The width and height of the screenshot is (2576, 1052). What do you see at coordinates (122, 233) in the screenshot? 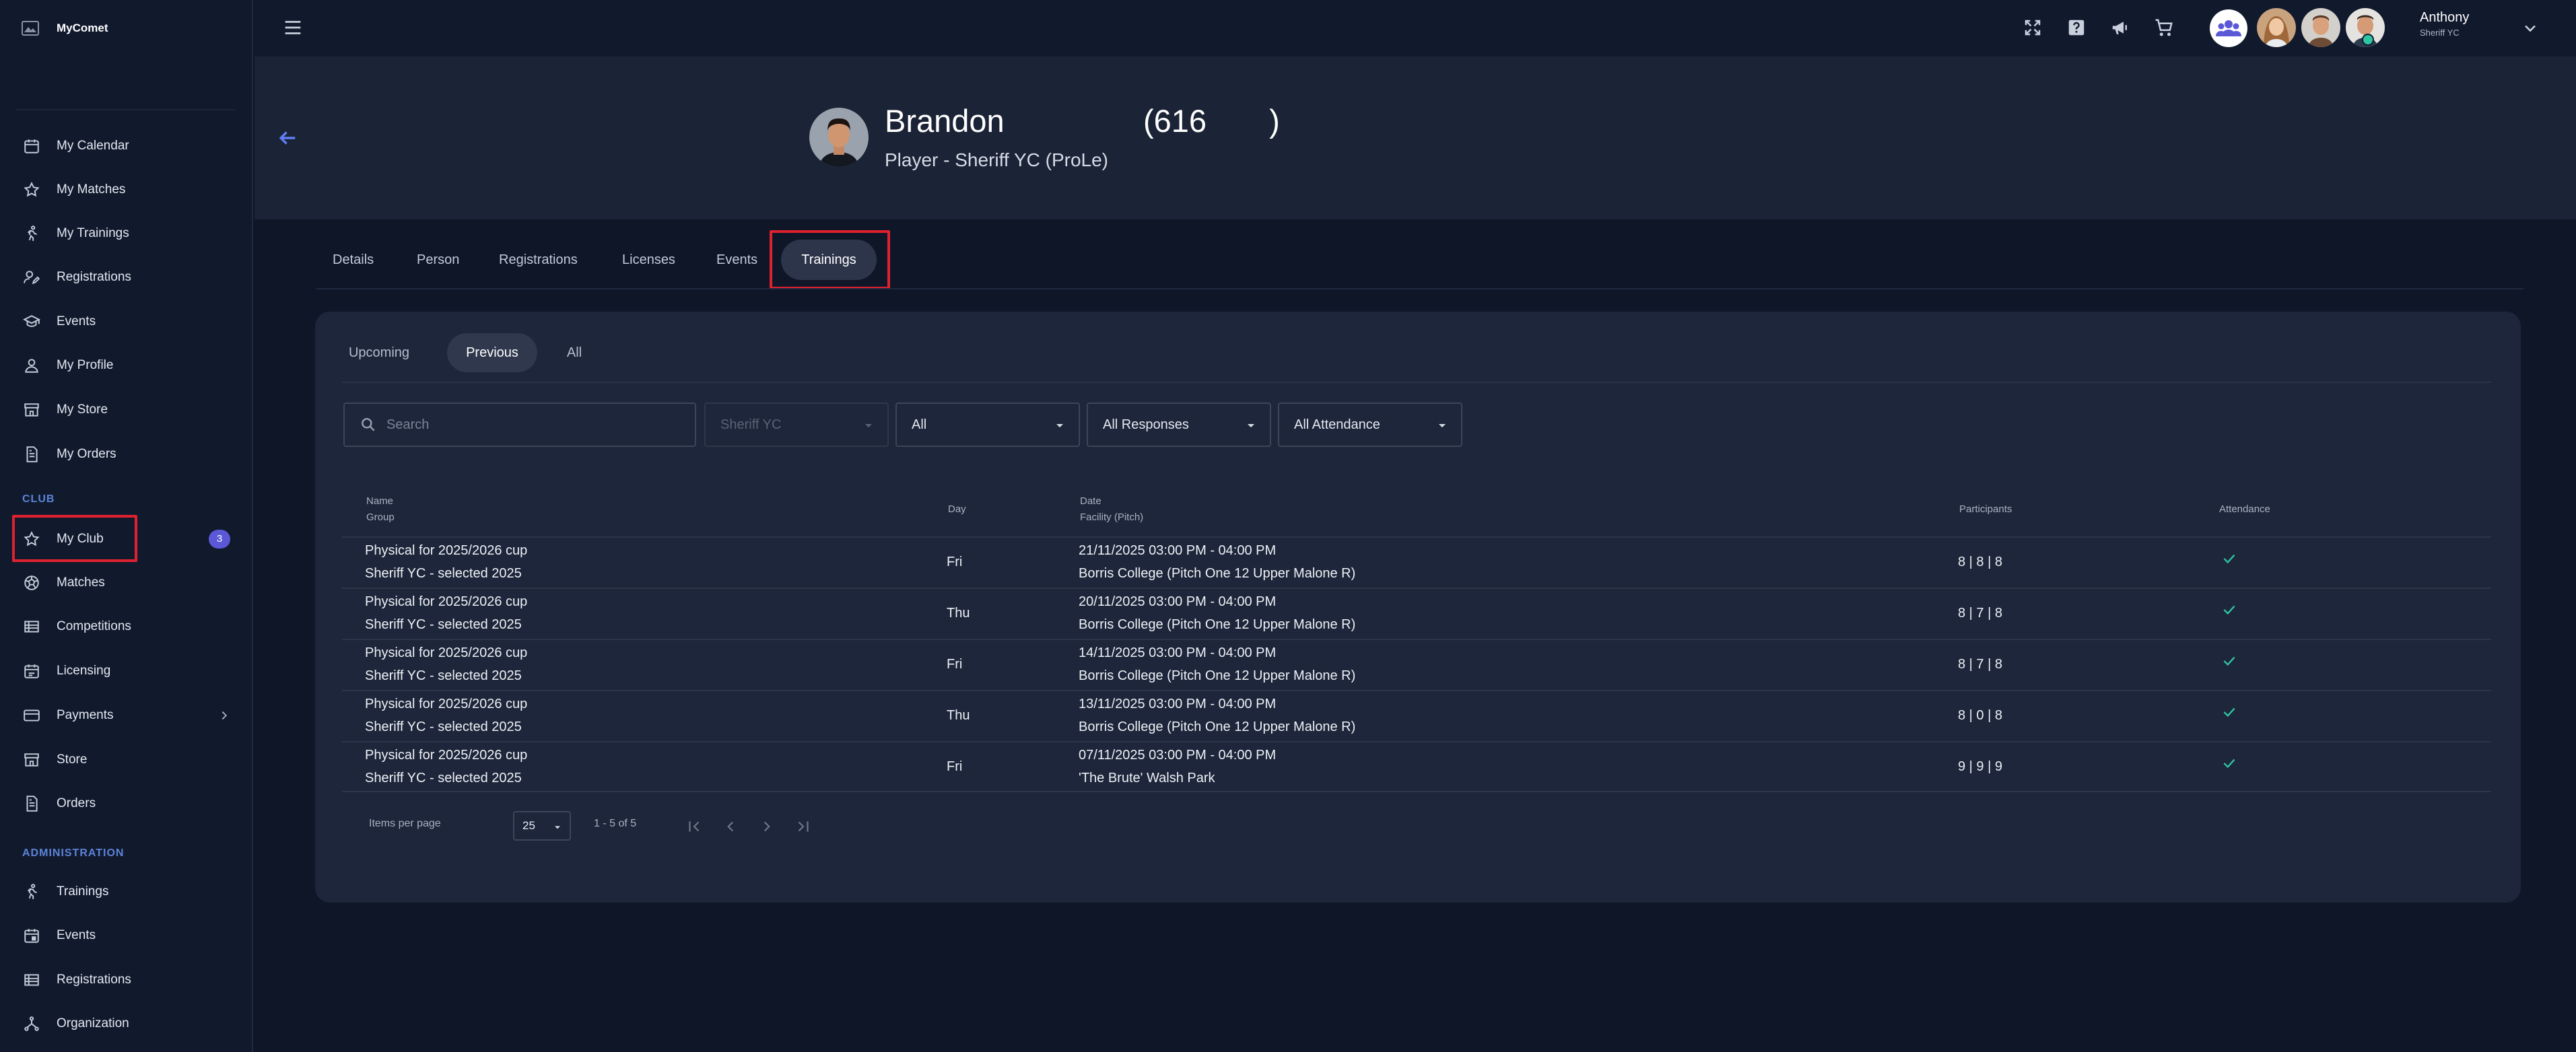
I see `sidebar-item-my-trainings: My Trainings` at bounding box center [122, 233].